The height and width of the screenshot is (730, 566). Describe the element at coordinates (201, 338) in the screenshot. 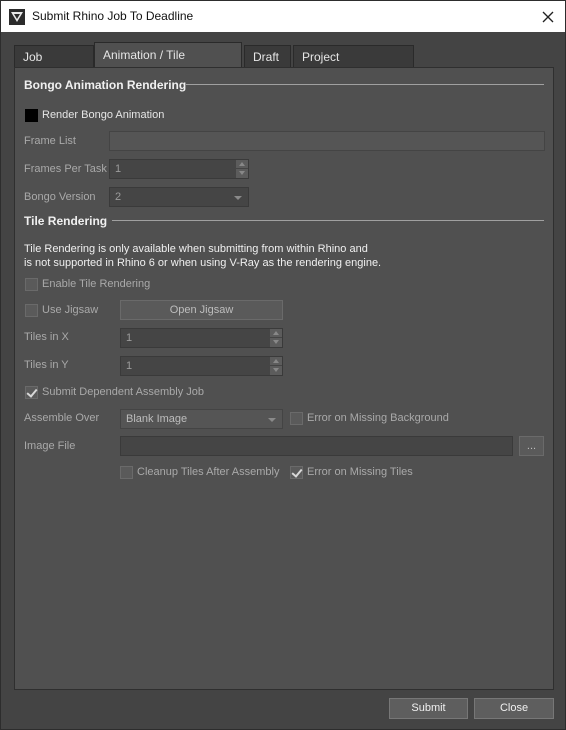

I see `tiles-x-spinbox: 1` at that location.